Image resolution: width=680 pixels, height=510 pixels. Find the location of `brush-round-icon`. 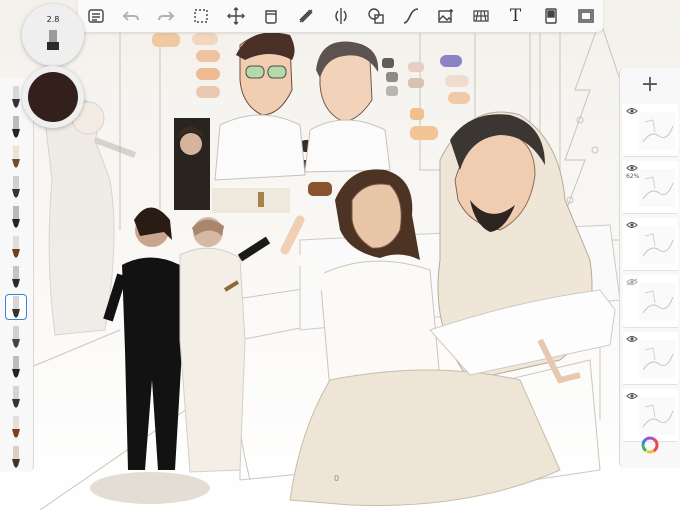

brush-round-icon is located at coordinates (16, 247).